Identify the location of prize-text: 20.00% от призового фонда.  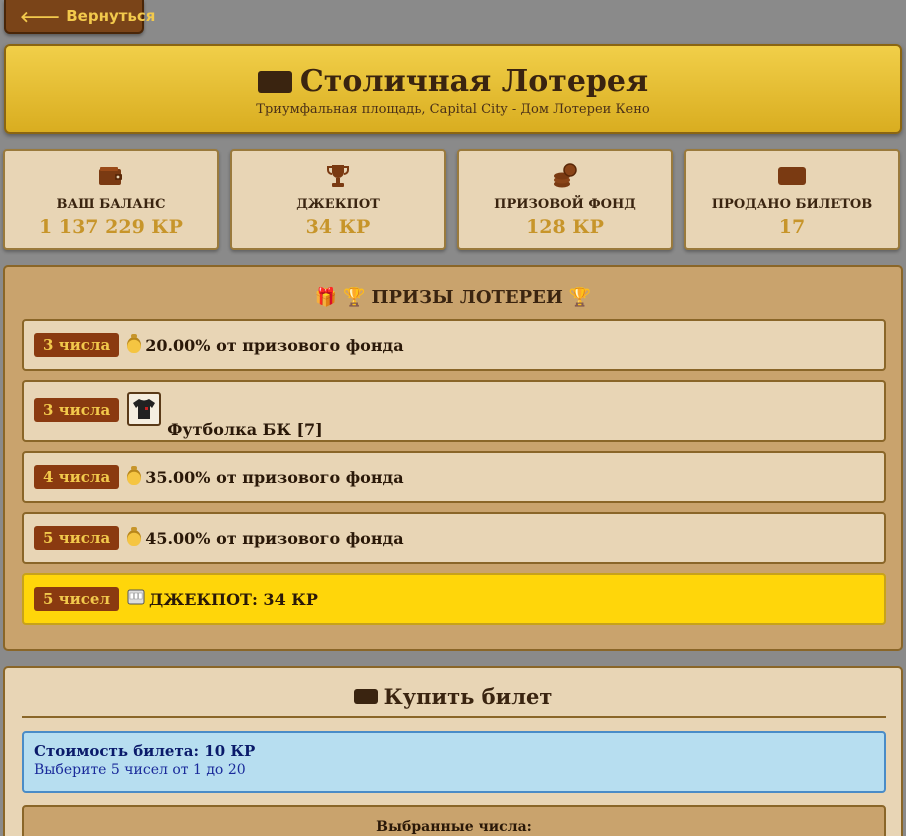
(265, 344).